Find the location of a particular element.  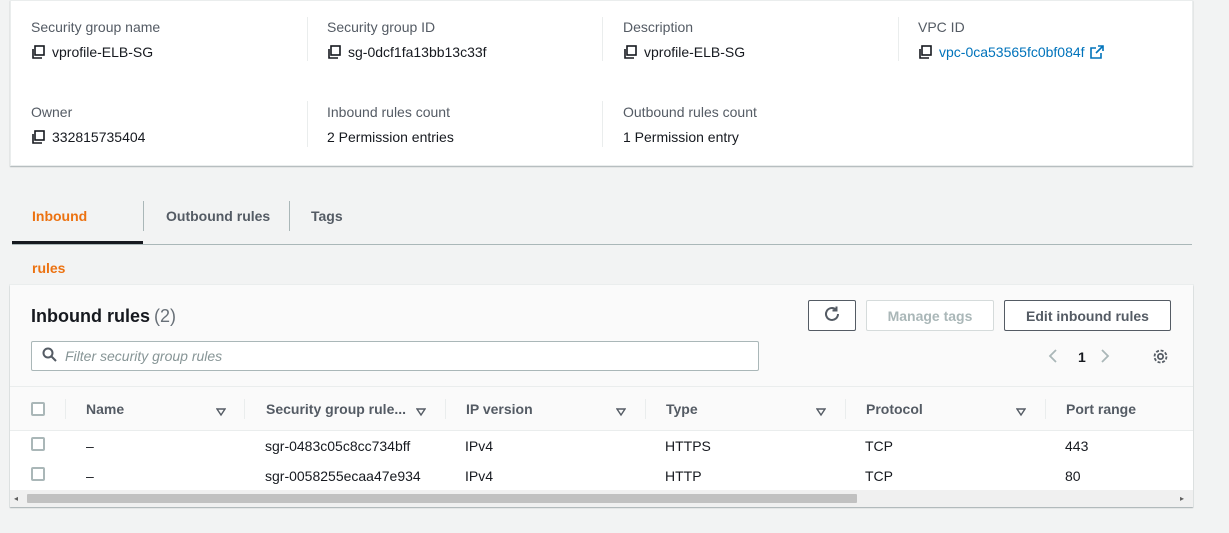

outbound-count-label: Outbound rules count is located at coordinates (690, 112).